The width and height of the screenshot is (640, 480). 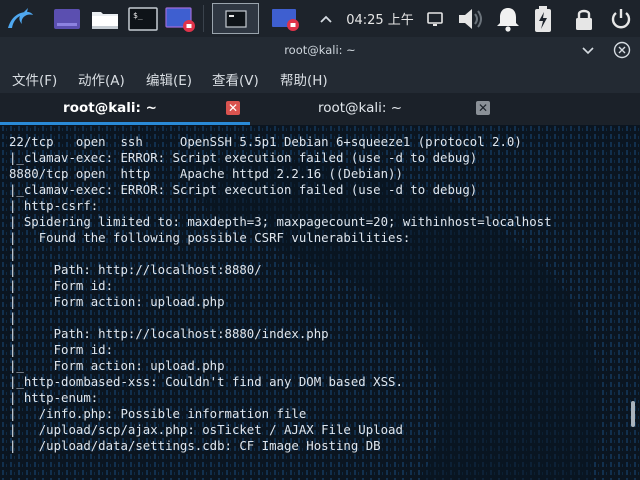 I want to click on chevron-up-icon, so click(x=326, y=19).